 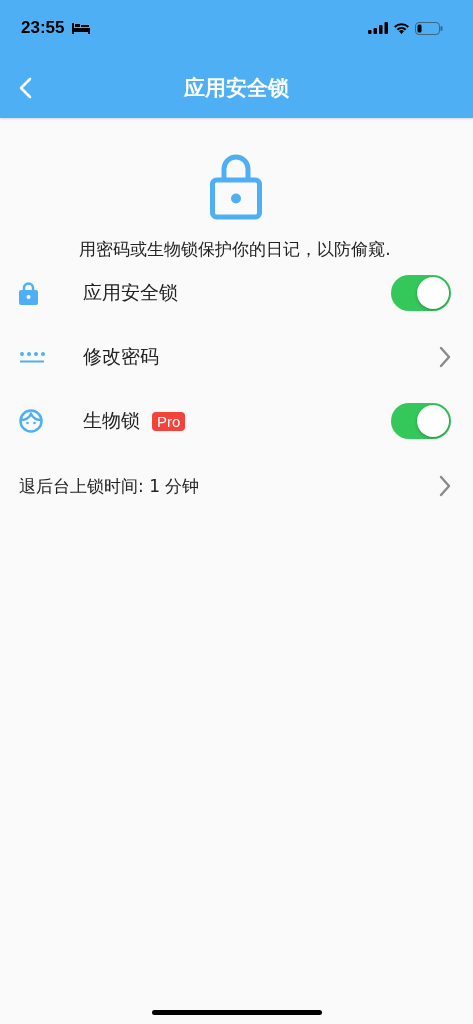 What do you see at coordinates (169, 421) in the screenshot?
I see `pro-badge: Pro` at bounding box center [169, 421].